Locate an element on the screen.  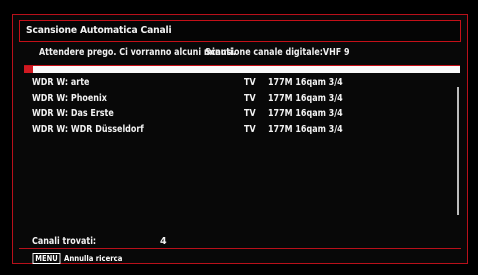
footer-hint: MENU Annulla ricerca is located at coordinates (81, 259).